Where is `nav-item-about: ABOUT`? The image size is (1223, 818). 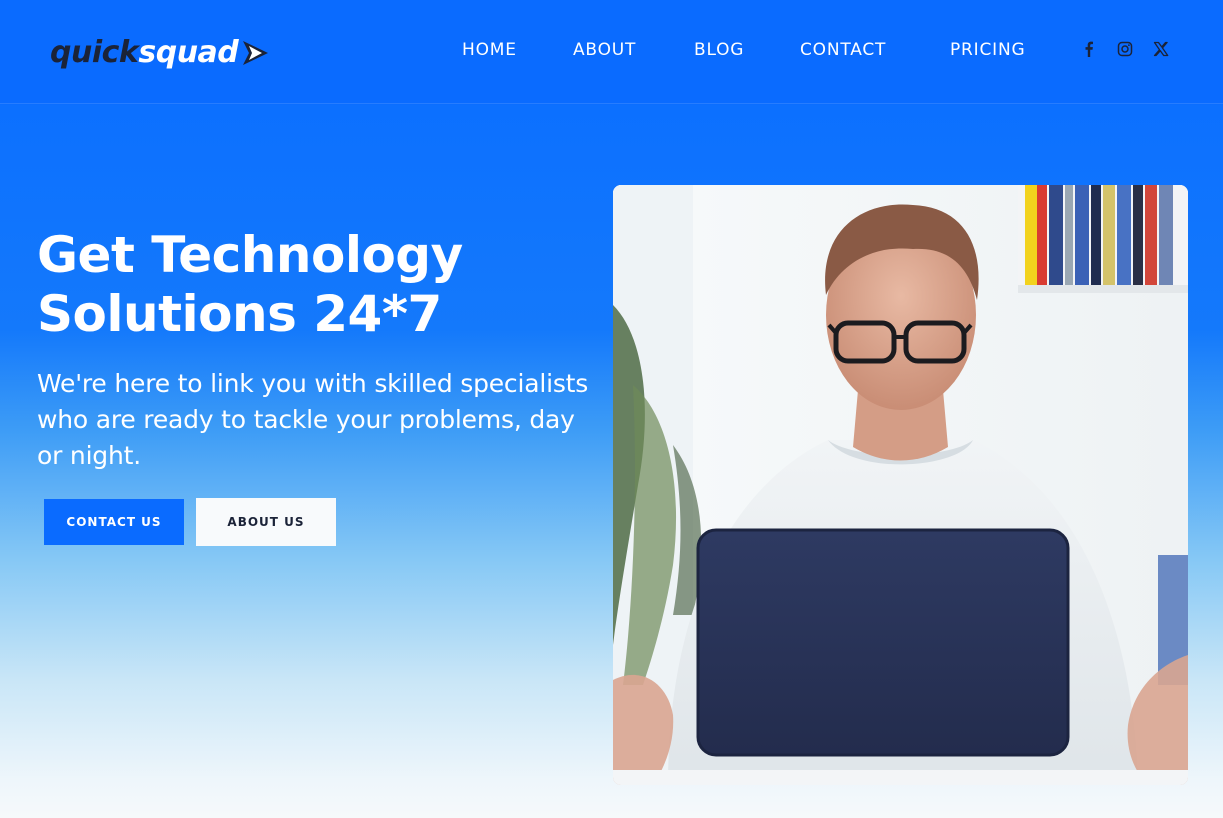 nav-item-about: ABOUT is located at coordinates (604, 50).